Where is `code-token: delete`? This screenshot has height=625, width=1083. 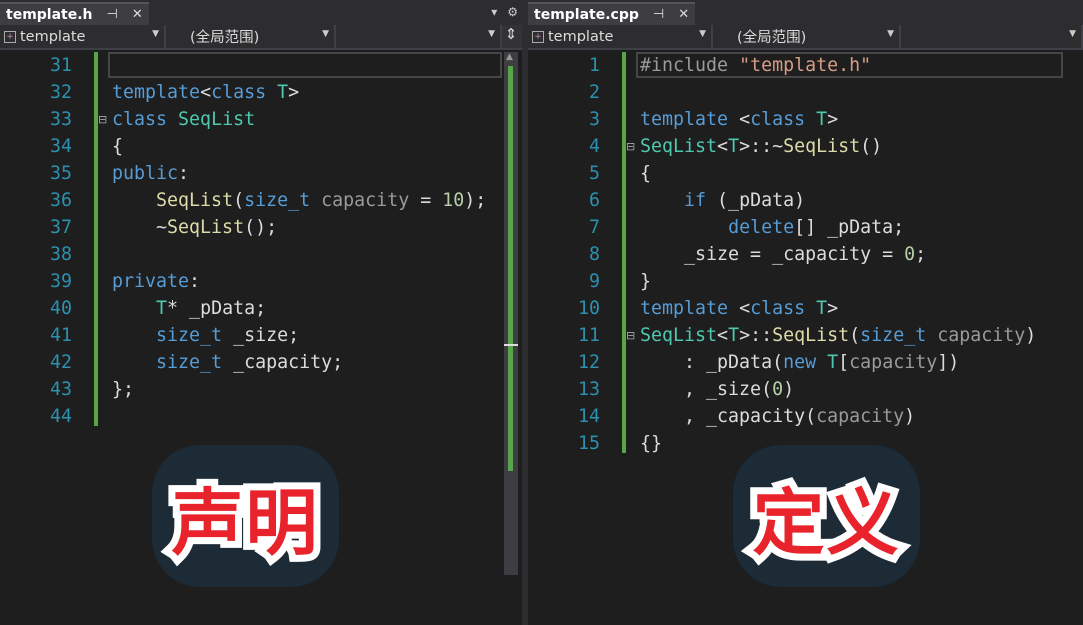 code-token: delete is located at coordinates (761, 227).